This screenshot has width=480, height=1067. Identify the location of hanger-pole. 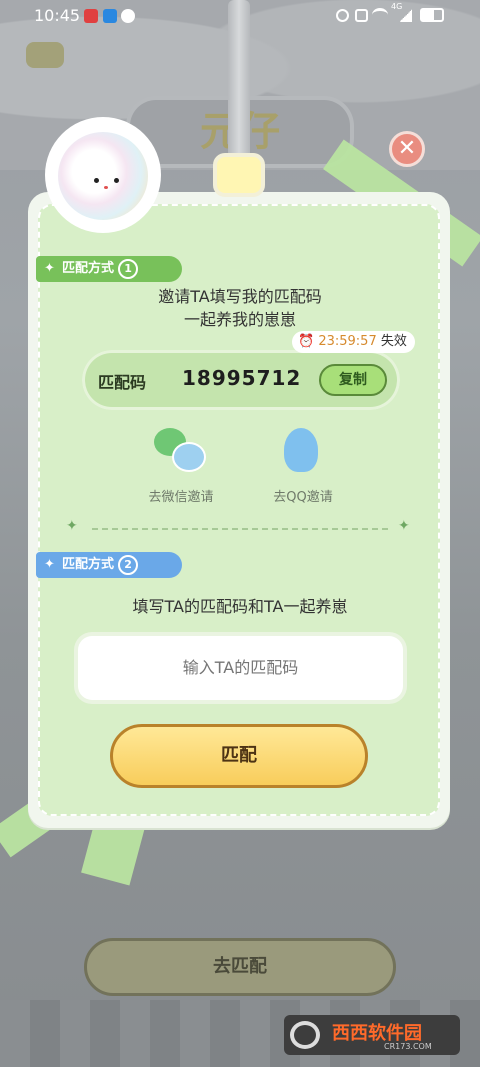
(239, 80).